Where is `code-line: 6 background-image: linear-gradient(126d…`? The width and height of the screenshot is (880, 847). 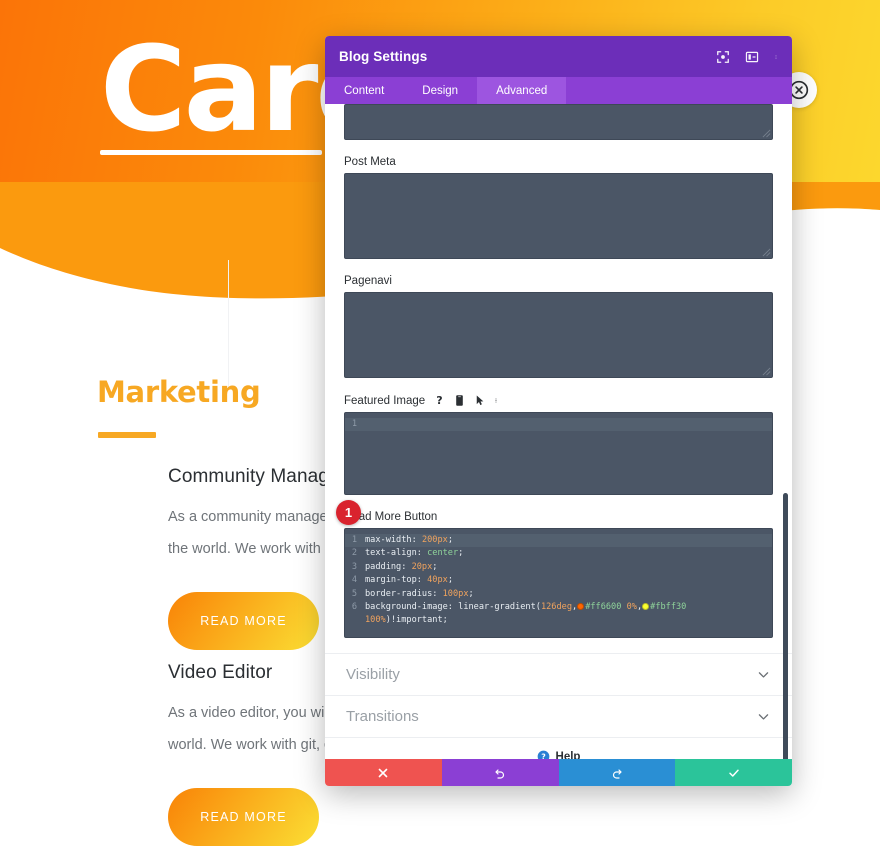 code-line: 6 background-image: linear-gradient(126d… is located at coordinates (558, 607).